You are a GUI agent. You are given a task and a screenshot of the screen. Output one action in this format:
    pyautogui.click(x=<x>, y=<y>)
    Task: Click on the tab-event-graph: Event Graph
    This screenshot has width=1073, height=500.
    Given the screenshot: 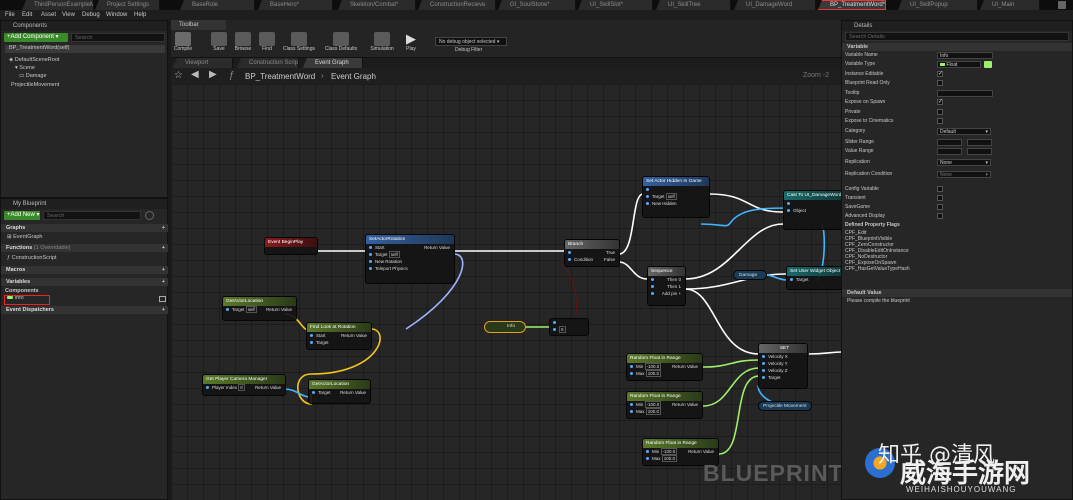 What is the action you would take?
    pyautogui.click(x=333, y=63)
    